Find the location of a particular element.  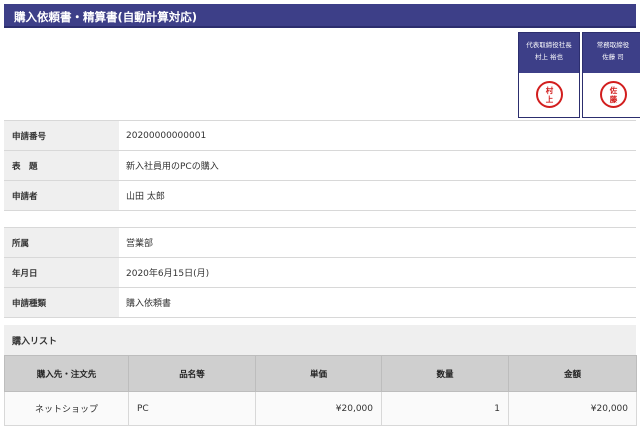

seal-area: 村 上 is located at coordinates (549, 95).